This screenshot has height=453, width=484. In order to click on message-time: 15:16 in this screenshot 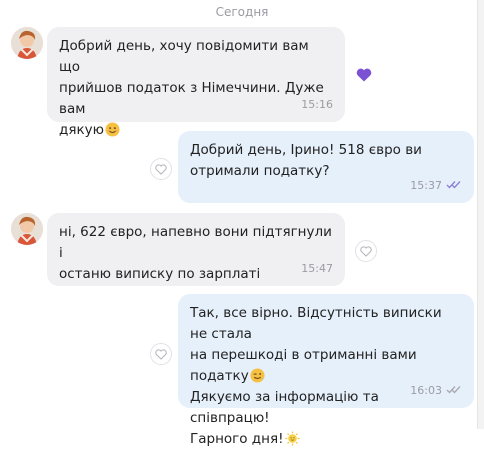, I will do `click(317, 104)`.